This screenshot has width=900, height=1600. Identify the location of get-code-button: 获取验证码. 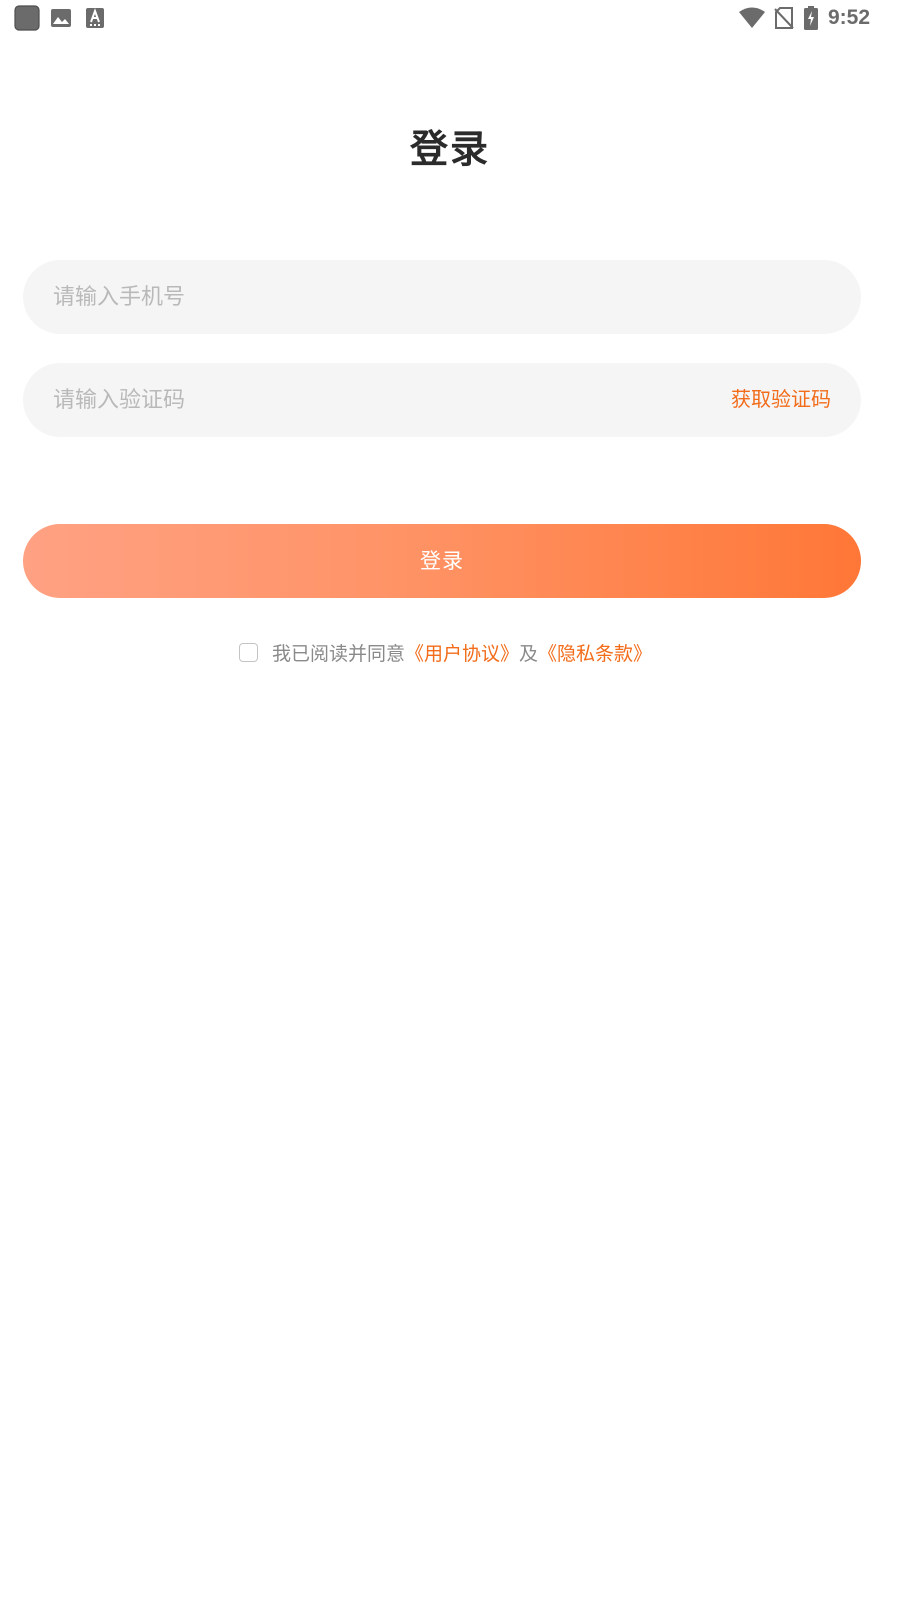
(781, 400).